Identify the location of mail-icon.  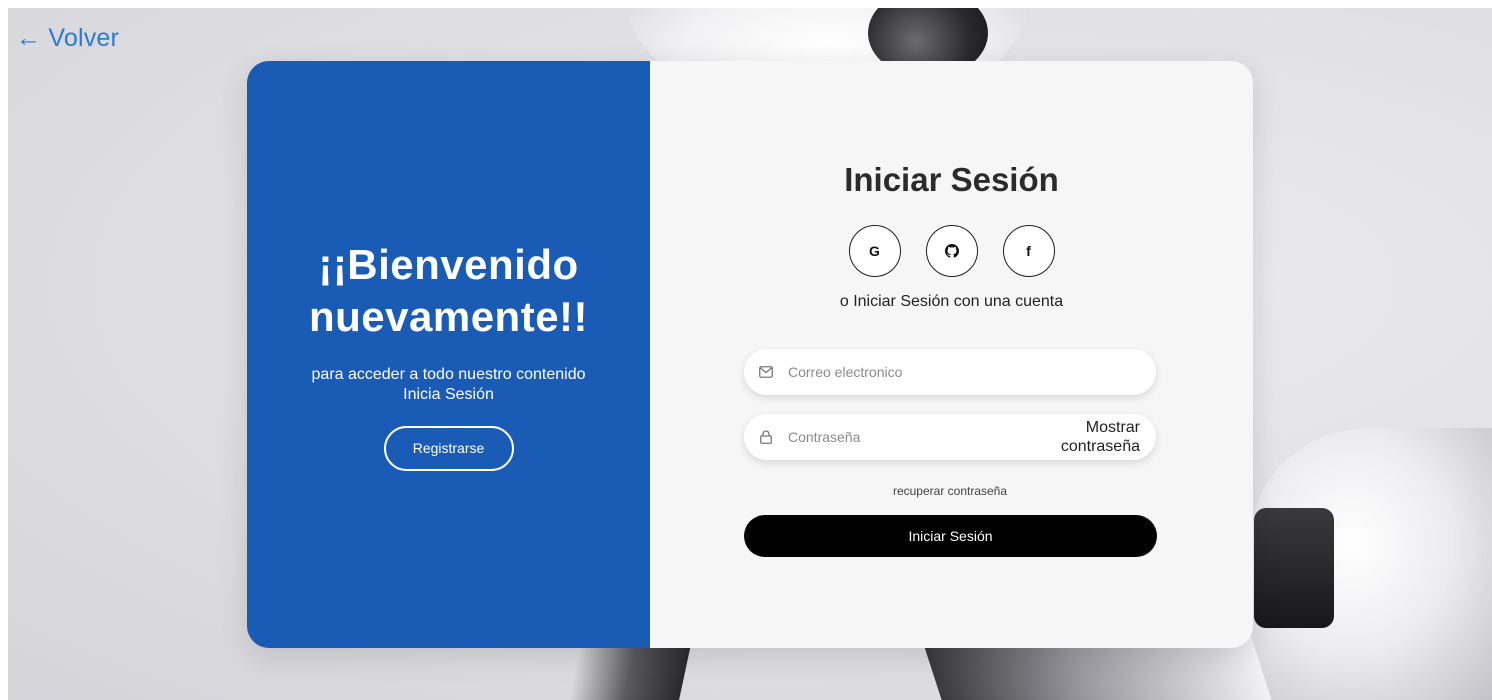
(766, 372).